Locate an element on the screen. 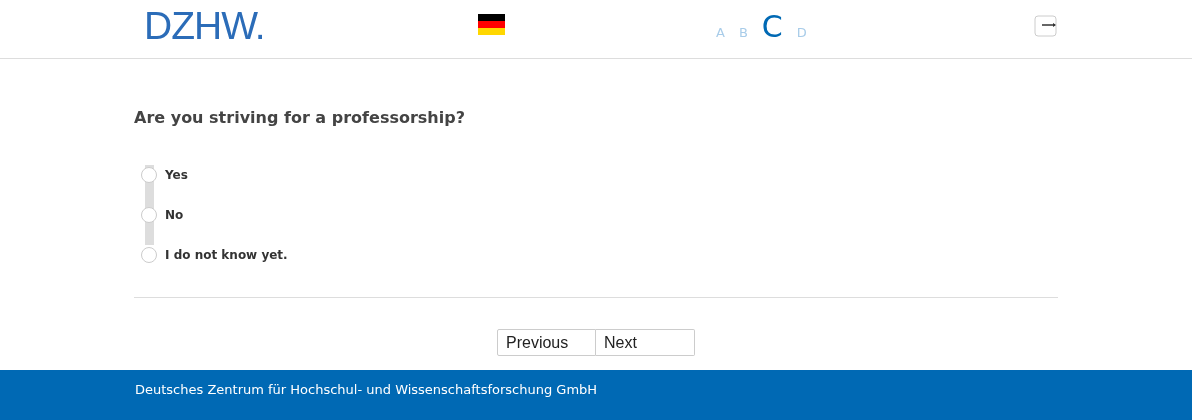 This screenshot has width=1192, height=420. footer-text: Deutsches Zentrum für Hochschul- und Wissenschaftsforschung GmbH is located at coordinates (366, 390).